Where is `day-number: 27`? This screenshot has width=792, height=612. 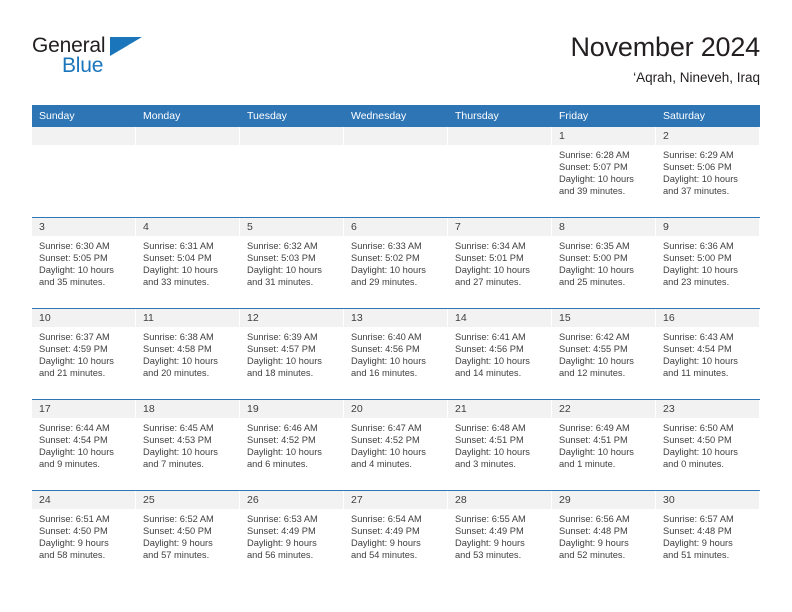 day-number: 27 is located at coordinates (396, 500).